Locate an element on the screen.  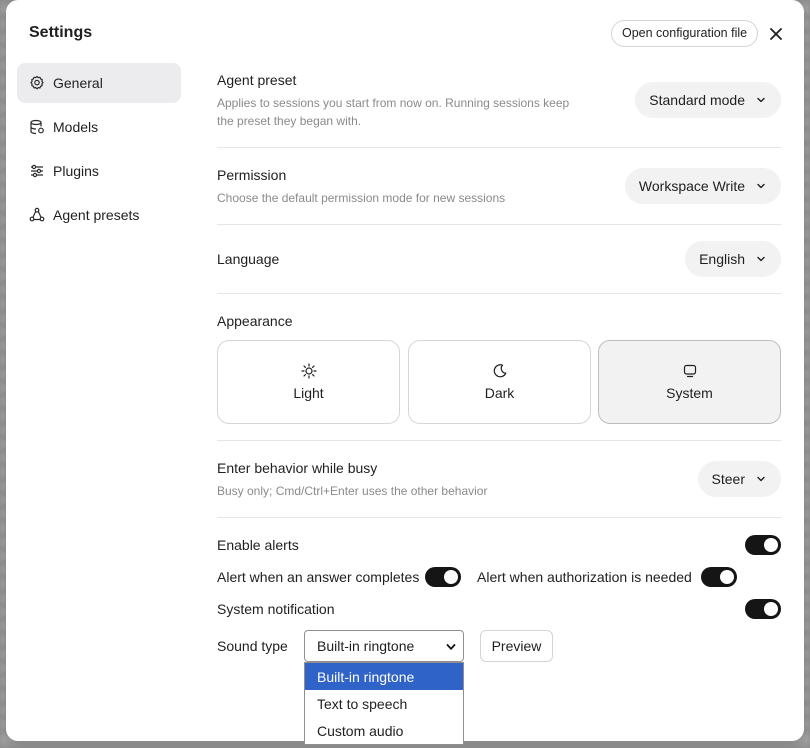
close-button is located at coordinates (776, 34).